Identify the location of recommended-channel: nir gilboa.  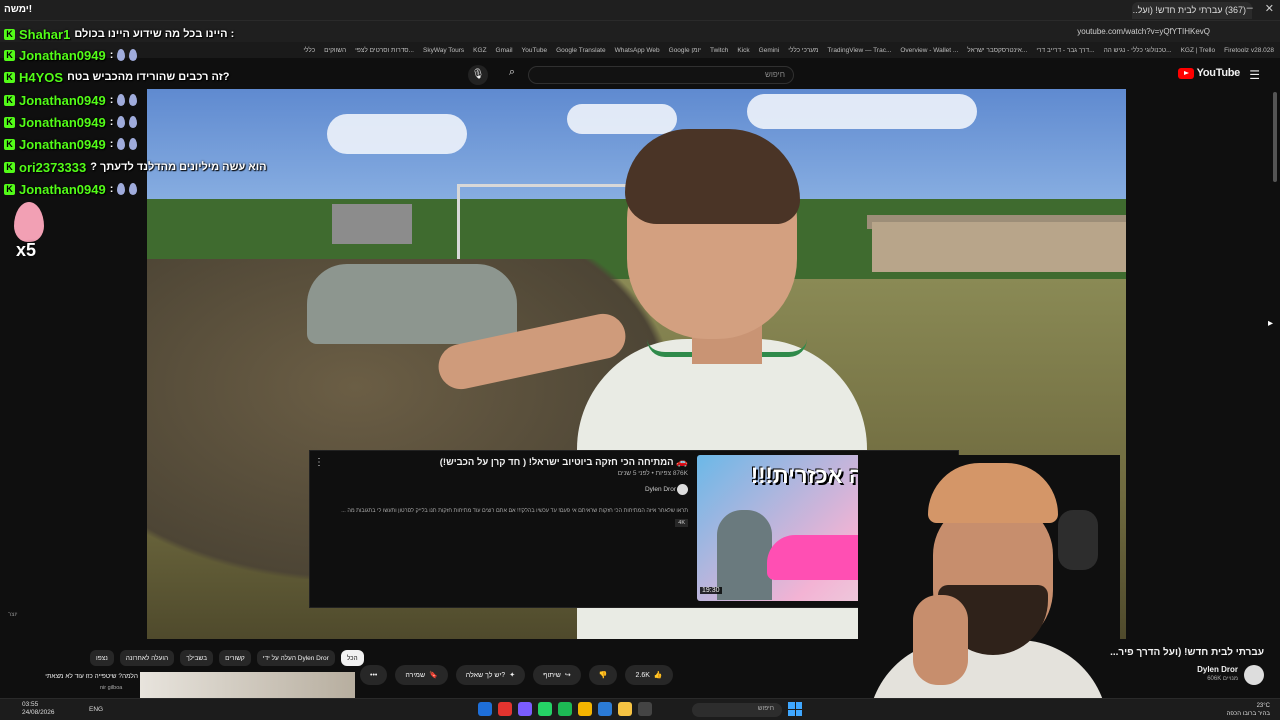
(111, 688).